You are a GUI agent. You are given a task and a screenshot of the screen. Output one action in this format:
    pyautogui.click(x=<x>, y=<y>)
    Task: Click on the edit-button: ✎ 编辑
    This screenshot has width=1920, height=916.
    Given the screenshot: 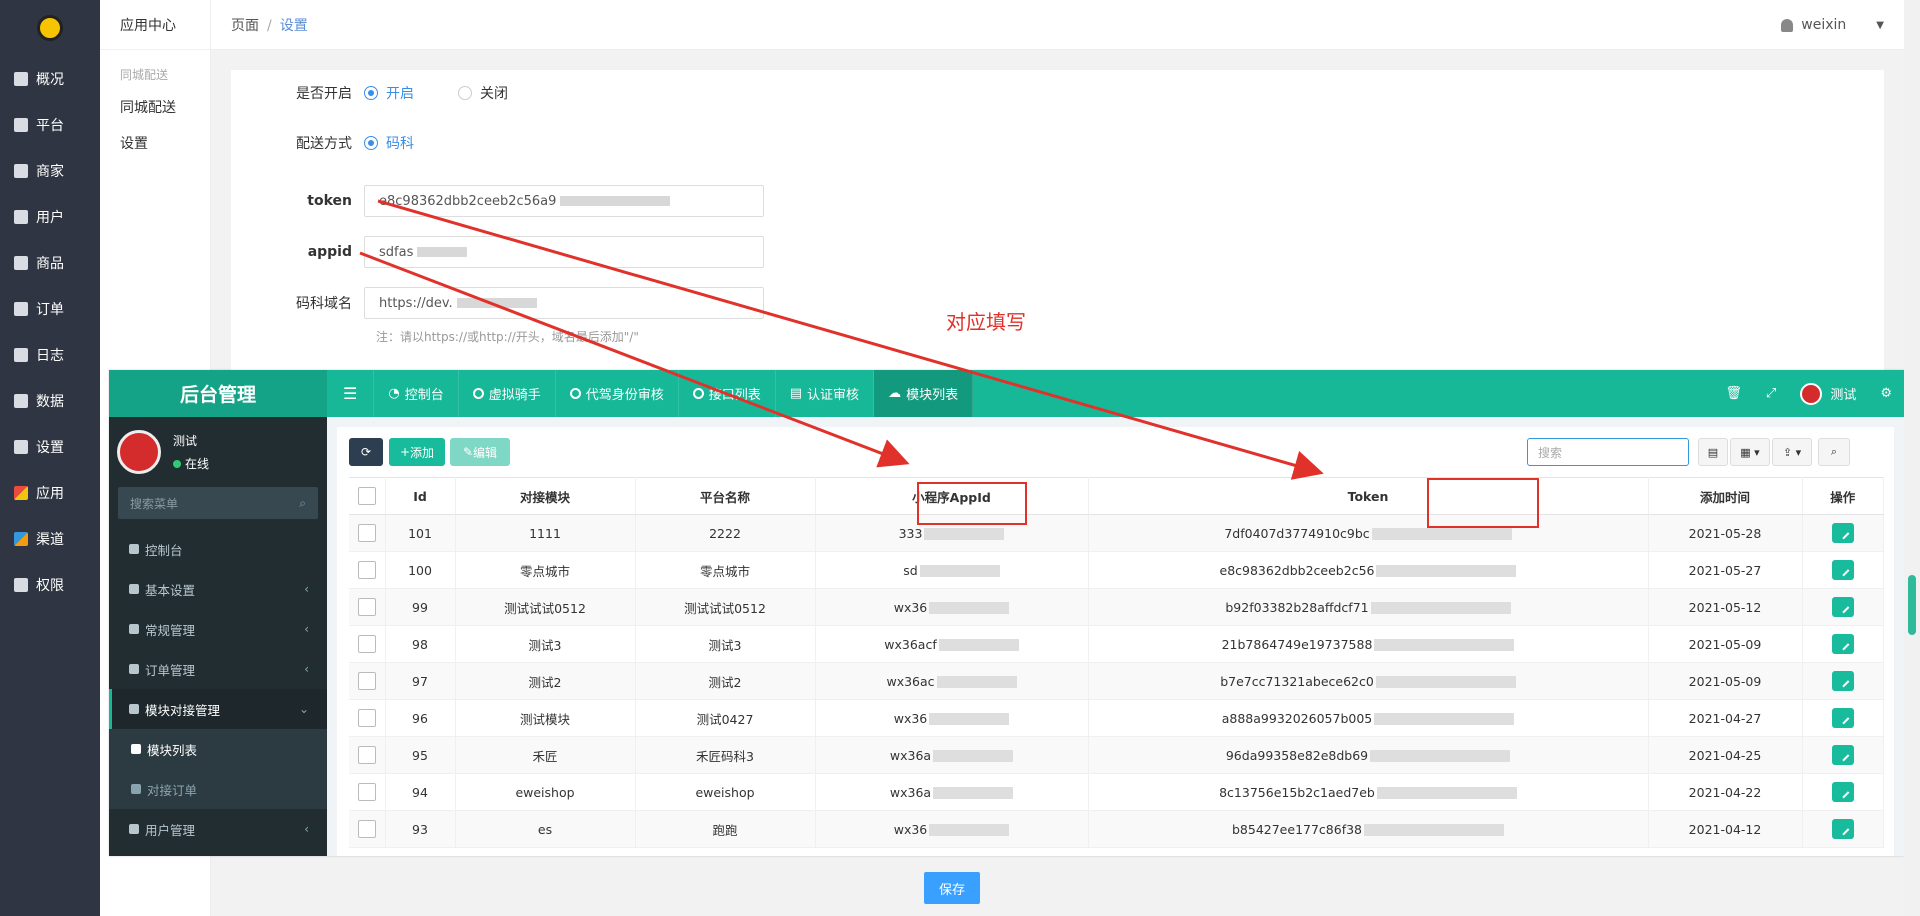 What is the action you would take?
    pyautogui.click(x=480, y=452)
    